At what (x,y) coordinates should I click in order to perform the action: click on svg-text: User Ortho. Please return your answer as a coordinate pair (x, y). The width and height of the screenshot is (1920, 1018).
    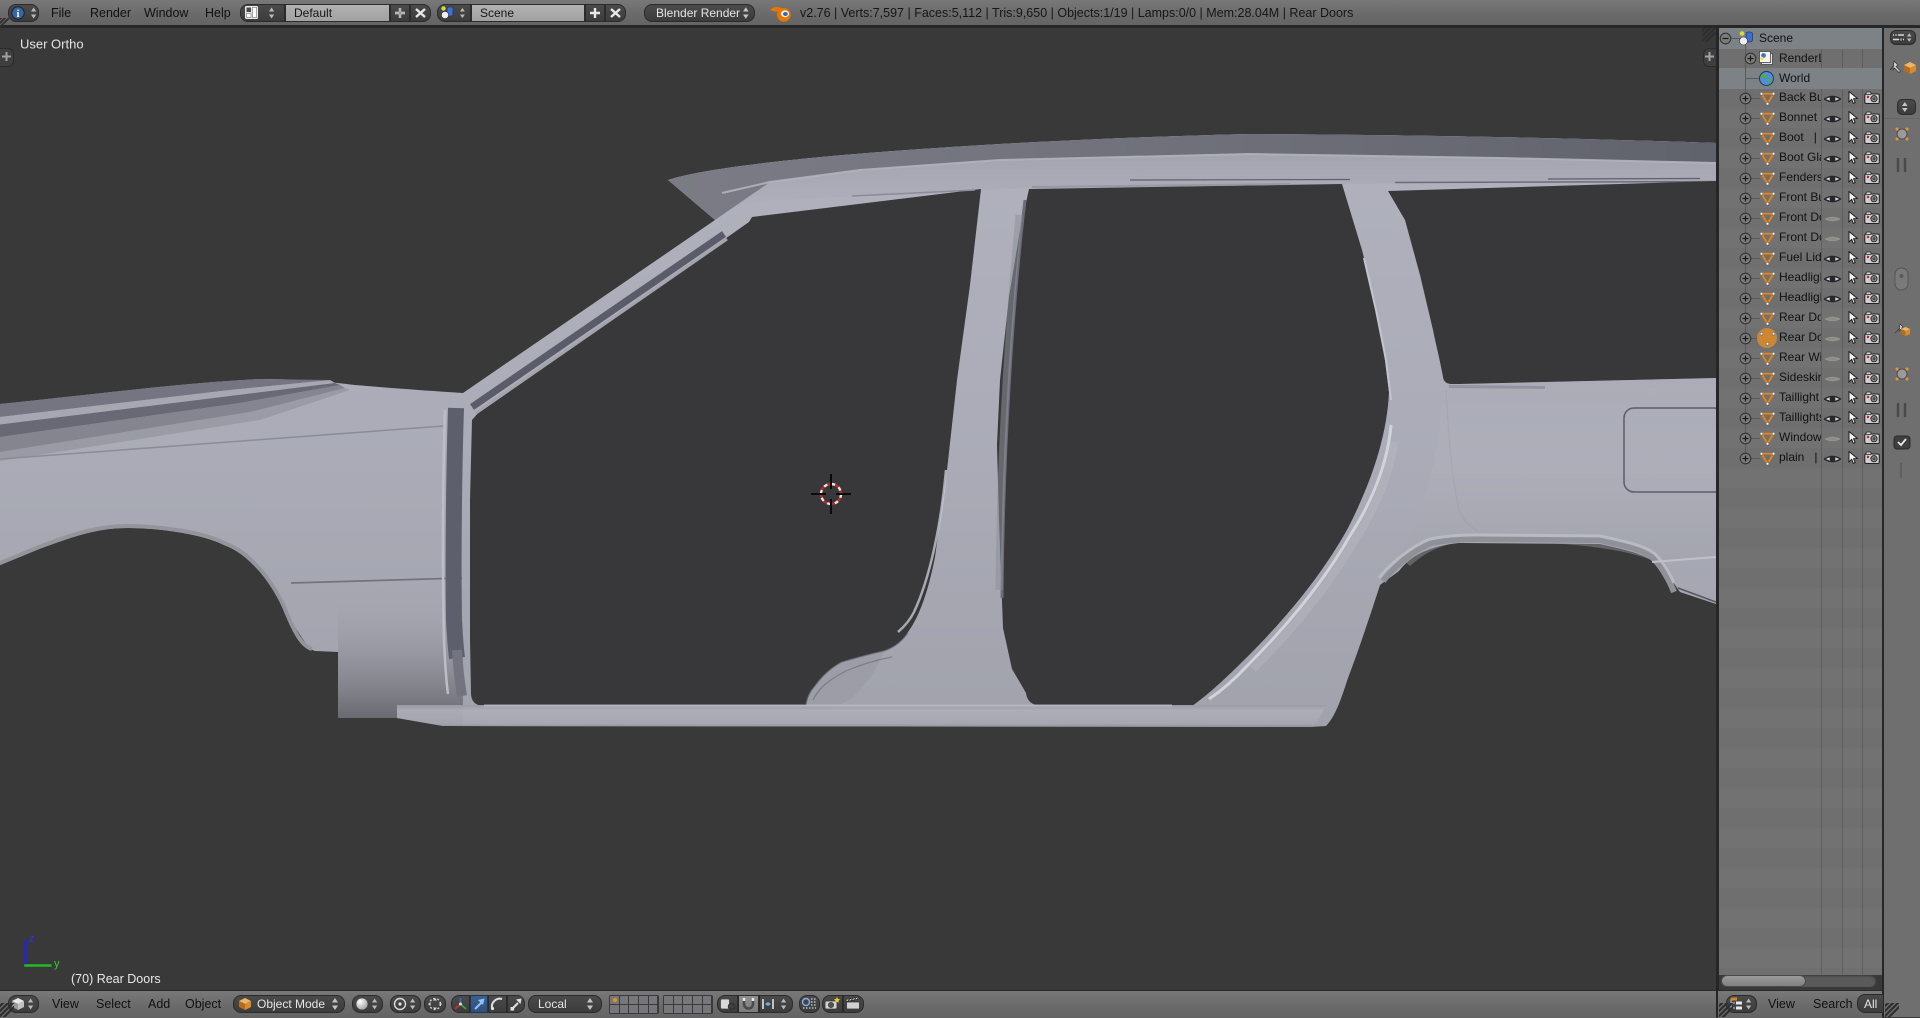
    Looking at the image, I should click on (52, 44).